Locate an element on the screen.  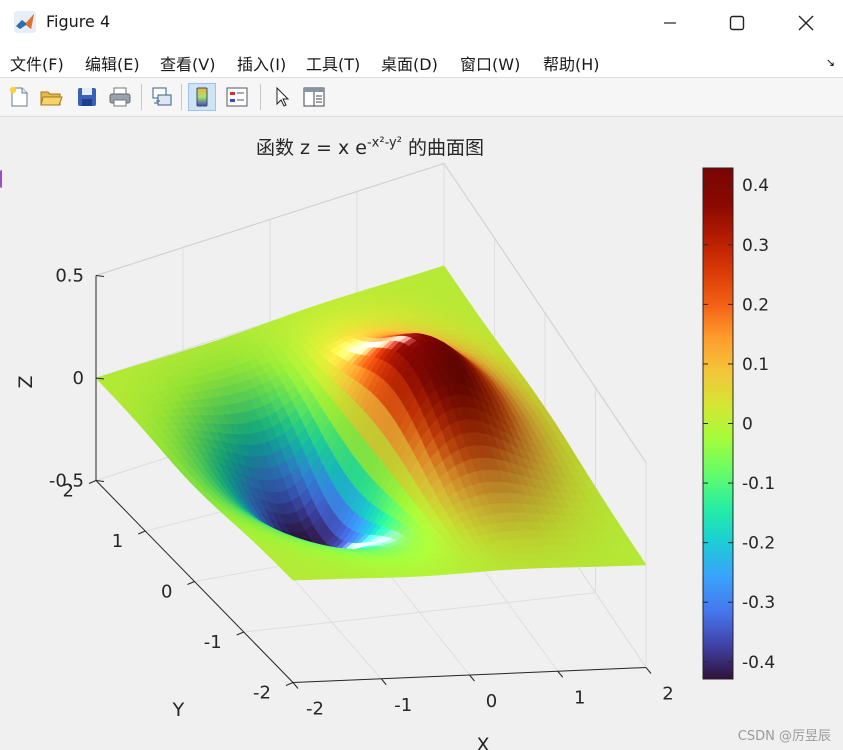
colorbar-tick-label: -0.4 is located at coordinates (758, 663).